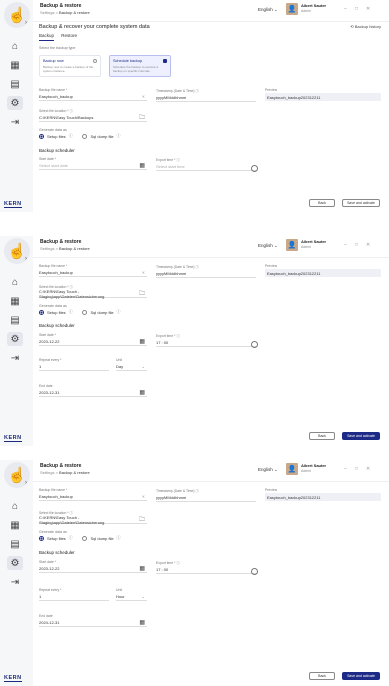 The image size is (389, 686). I want to click on field-input: C:\KERN\Easy Touch\Backups 🗀, so click(93, 118).